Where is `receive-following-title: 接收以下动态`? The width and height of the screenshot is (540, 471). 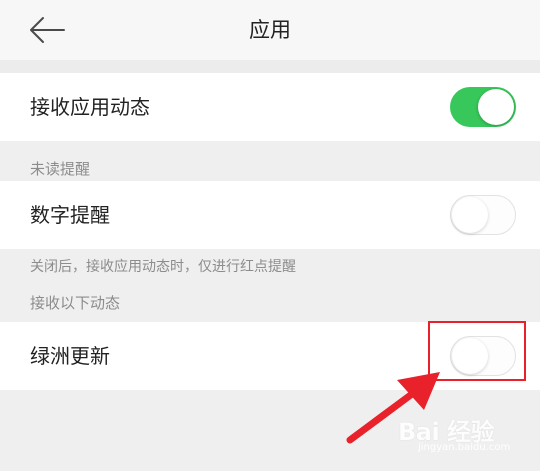 receive-following-title: 接收以下动态 is located at coordinates (75, 303).